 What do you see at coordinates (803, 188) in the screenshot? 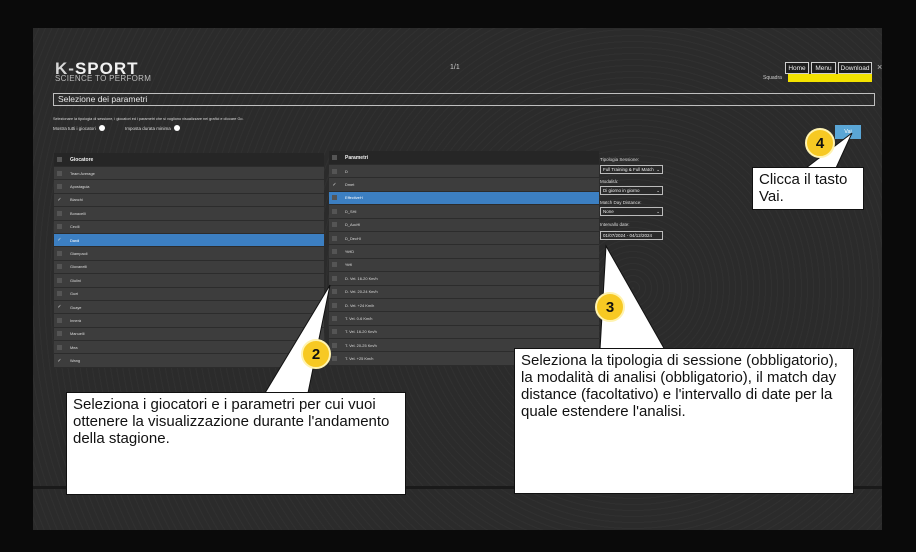
I see `callout-4-text: Clicca il tasto Vai.` at bounding box center [803, 188].